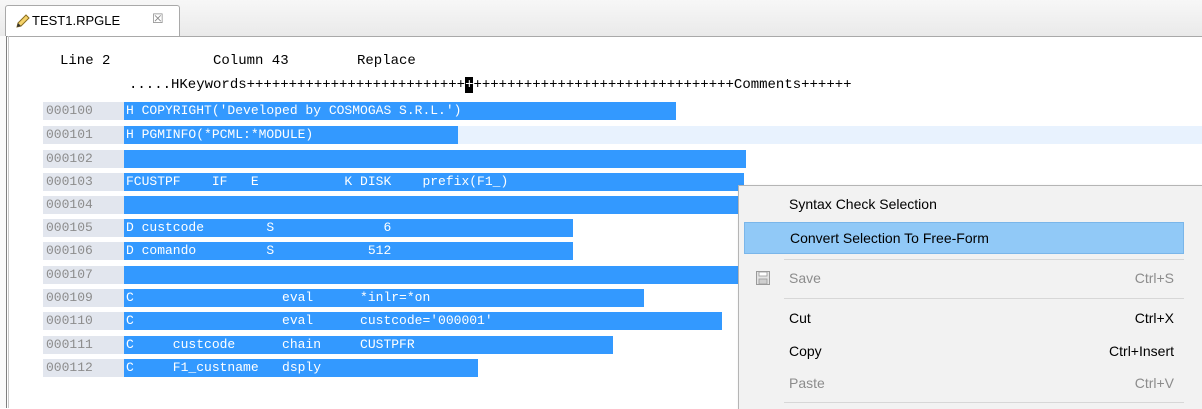 The height and width of the screenshot is (409, 1202). I want to click on status-column-number: Column 43, so click(251, 61).